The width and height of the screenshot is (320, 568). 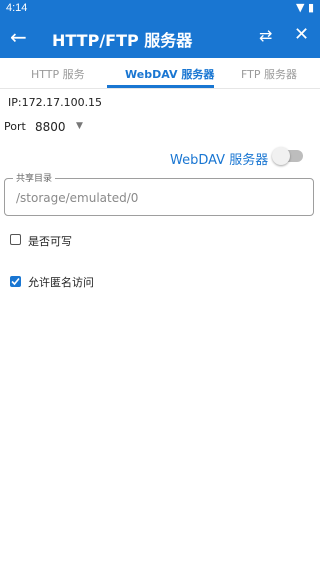 I want to click on tab-ftp: FTP 服务器, so click(x=269, y=74).